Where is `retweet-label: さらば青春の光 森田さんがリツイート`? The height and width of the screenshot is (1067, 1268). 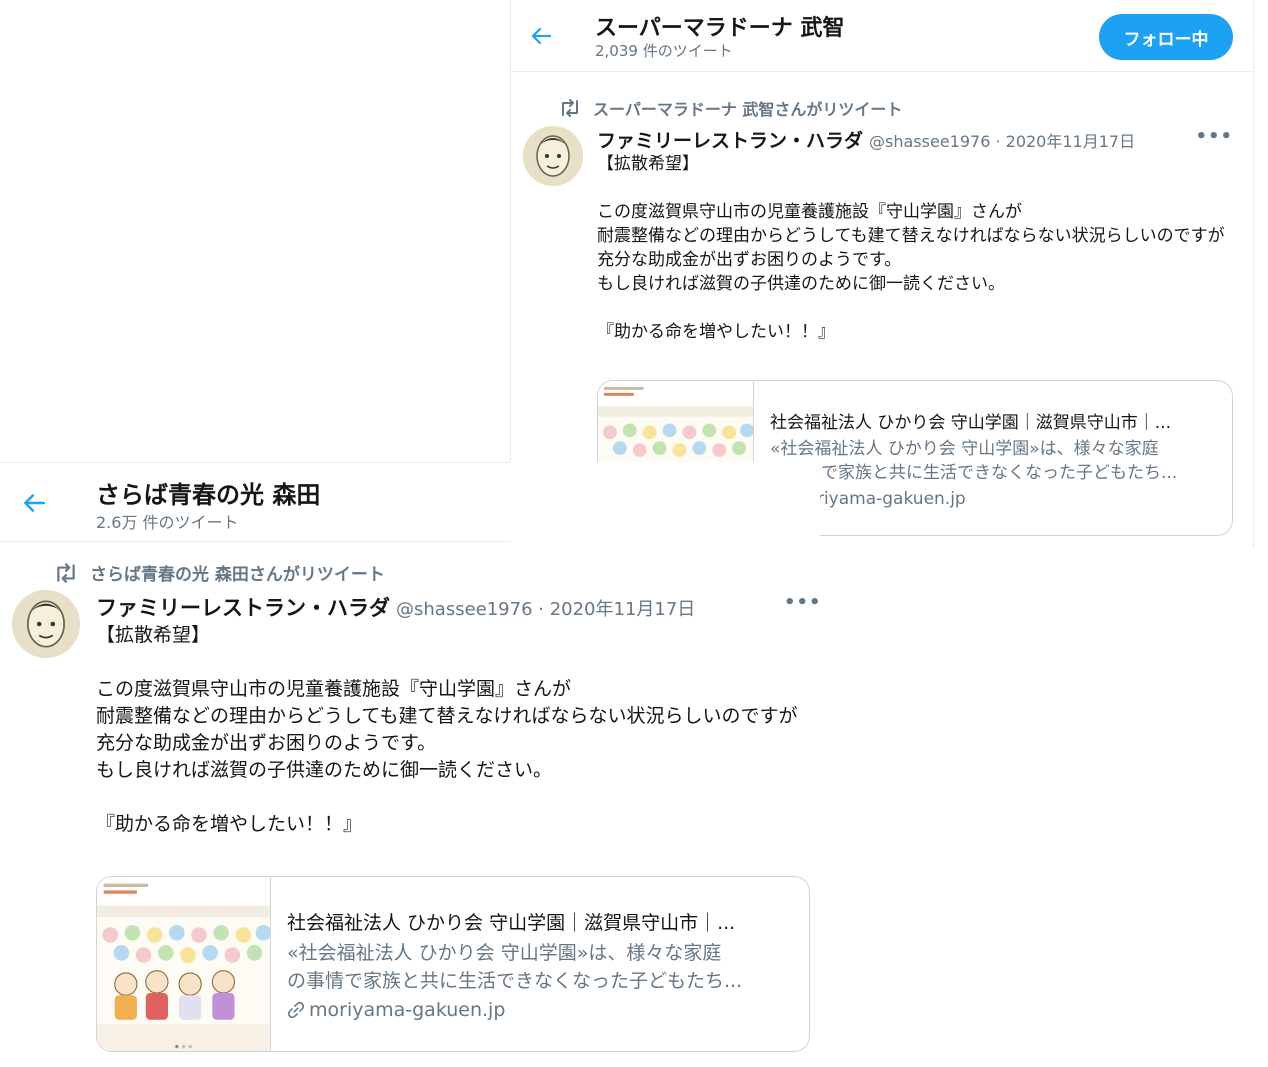 retweet-label: さらば青春の光 森田さんがリツイート is located at coordinates (237, 575).